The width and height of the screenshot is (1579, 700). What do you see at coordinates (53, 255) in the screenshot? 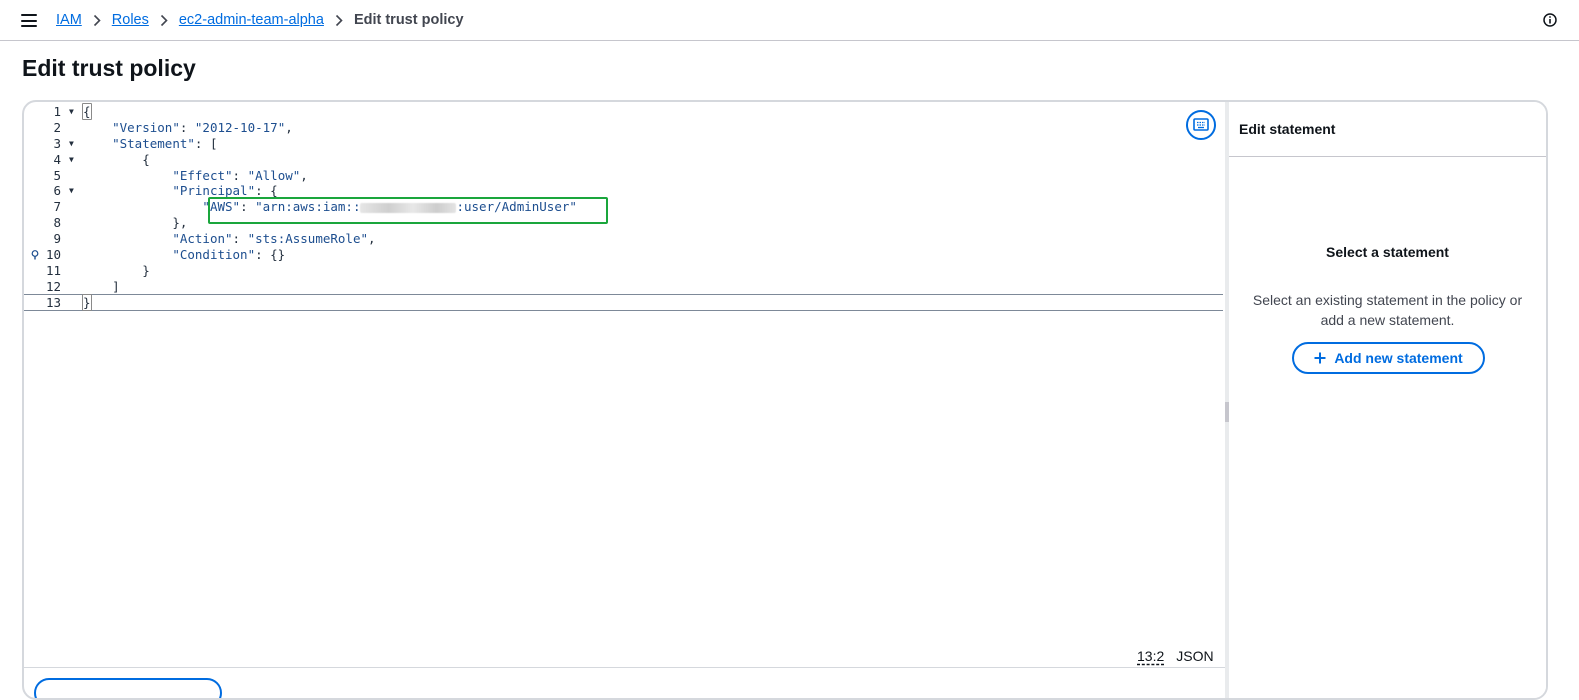
I see `line-number: 10` at bounding box center [53, 255].